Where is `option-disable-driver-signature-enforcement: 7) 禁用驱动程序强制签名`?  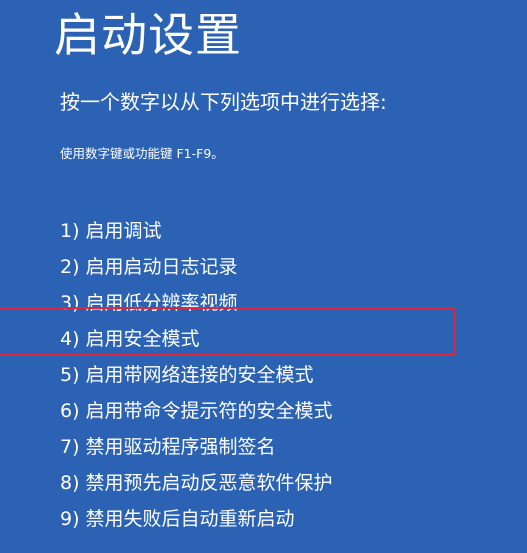 option-disable-driver-signature-enforcement: 7) 禁用驱动程序强制签名 is located at coordinates (196, 447).